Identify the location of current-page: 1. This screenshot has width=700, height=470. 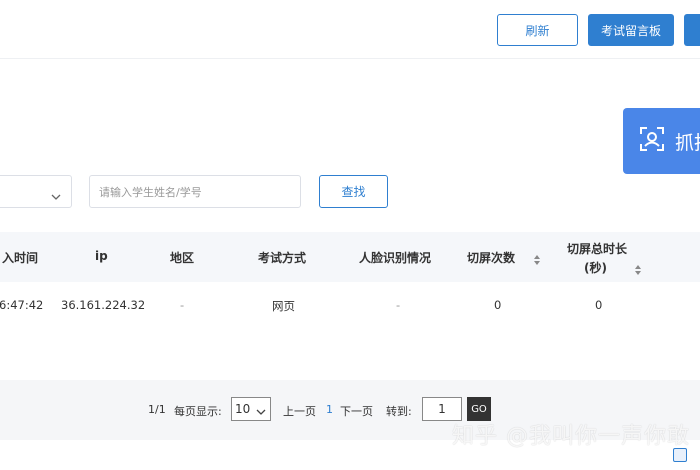
(329, 409).